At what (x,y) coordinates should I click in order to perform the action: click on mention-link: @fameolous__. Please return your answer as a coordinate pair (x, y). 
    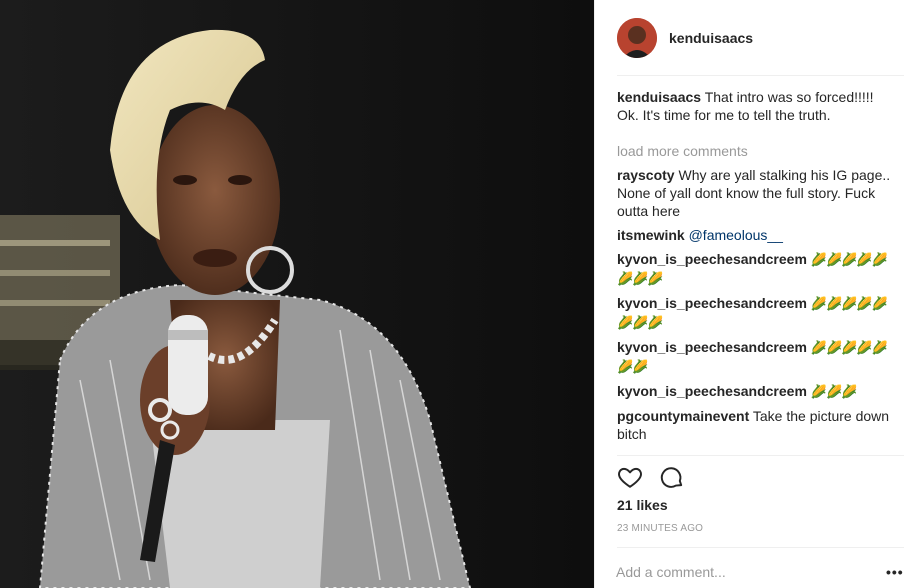
    Looking at the image, I should click on (736, 235).